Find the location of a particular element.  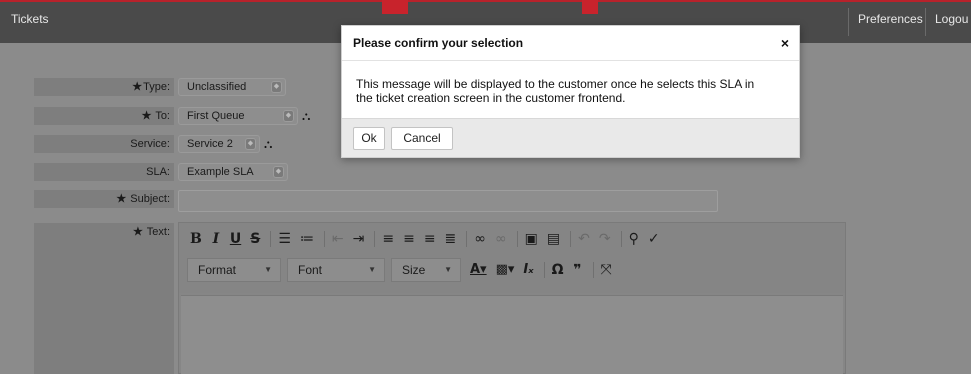

sla-select: Example SLA ◆ is located at coordinates (233, 172).